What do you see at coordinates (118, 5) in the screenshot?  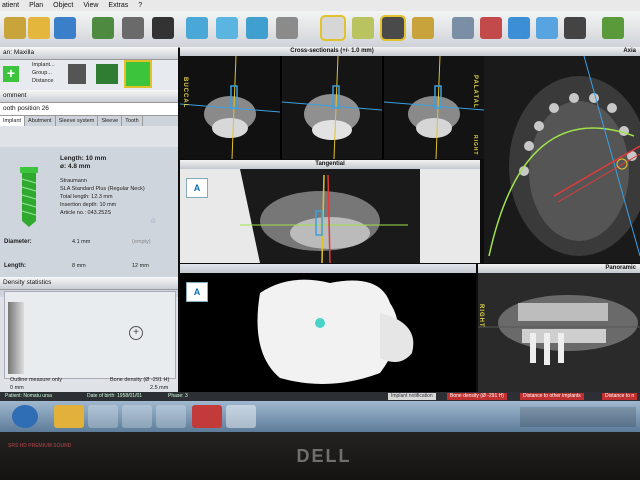 I see `menu-extras: Extras` at bounding box center [118, 5].